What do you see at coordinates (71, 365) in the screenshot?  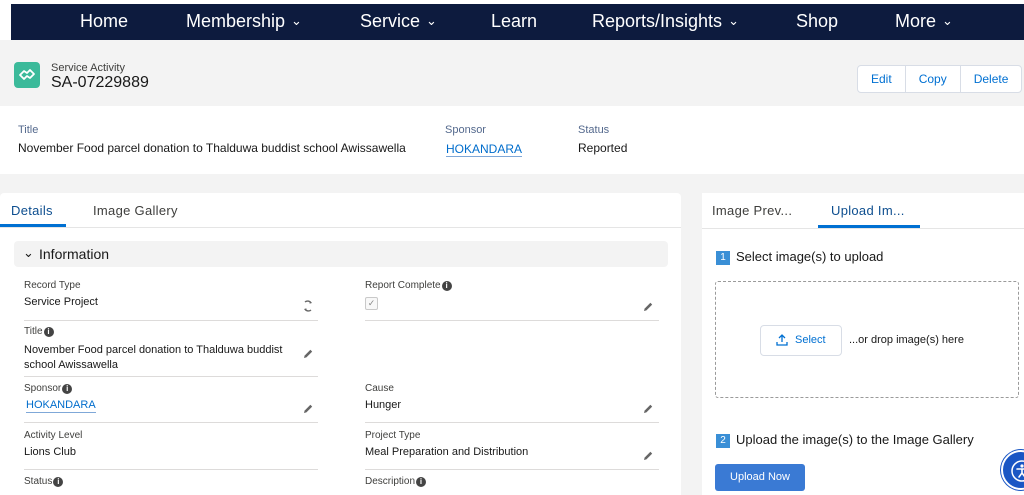 I see `title-value-line2: school Awissawella` at bounding box center [71, 365].